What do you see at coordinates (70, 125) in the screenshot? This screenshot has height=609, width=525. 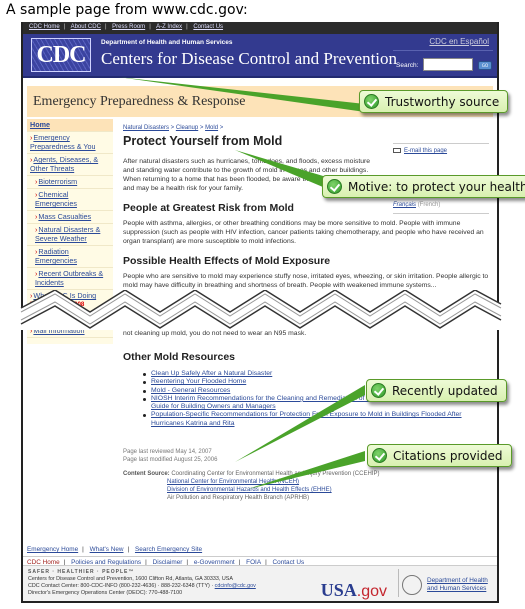 I see `sidebar-item-home: Home` at bounding box center [70, 125].